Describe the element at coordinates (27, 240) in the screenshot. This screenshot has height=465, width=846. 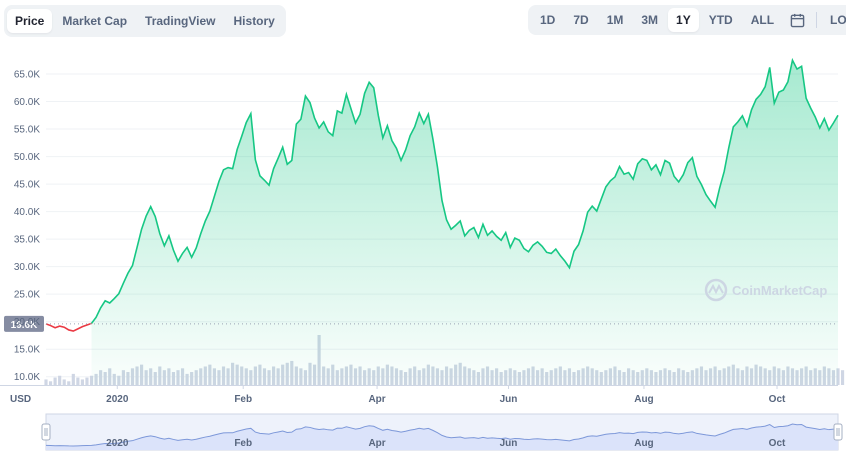
I see `y-tick-label: 35.0K` at that location.